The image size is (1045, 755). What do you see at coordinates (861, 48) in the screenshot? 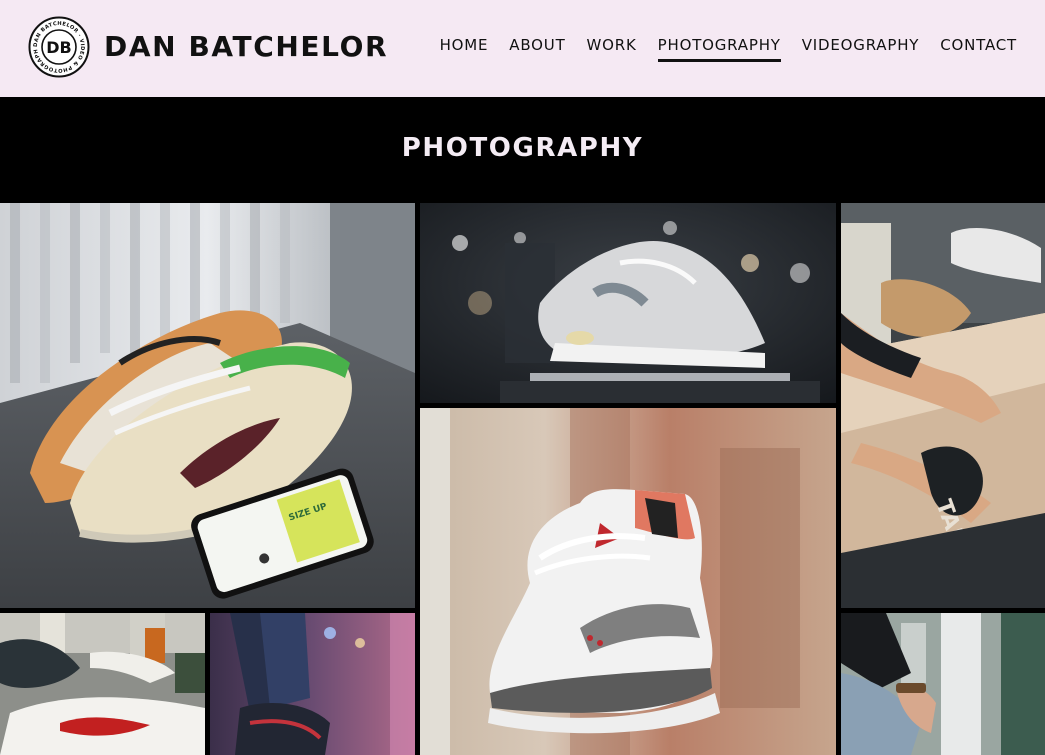
I see `nav-videography: VIDEOGRAPHY` at bounding box center [861, 48].